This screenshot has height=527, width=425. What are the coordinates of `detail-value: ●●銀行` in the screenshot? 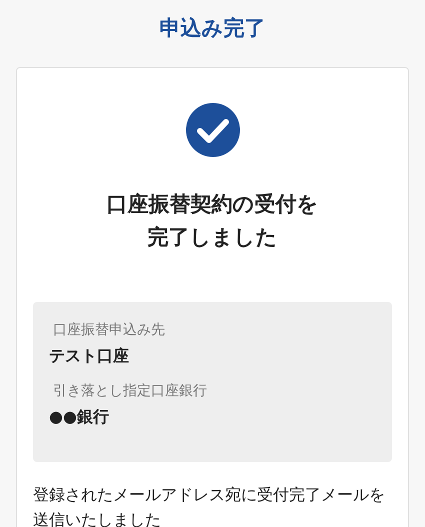 It's located at (79, 417).